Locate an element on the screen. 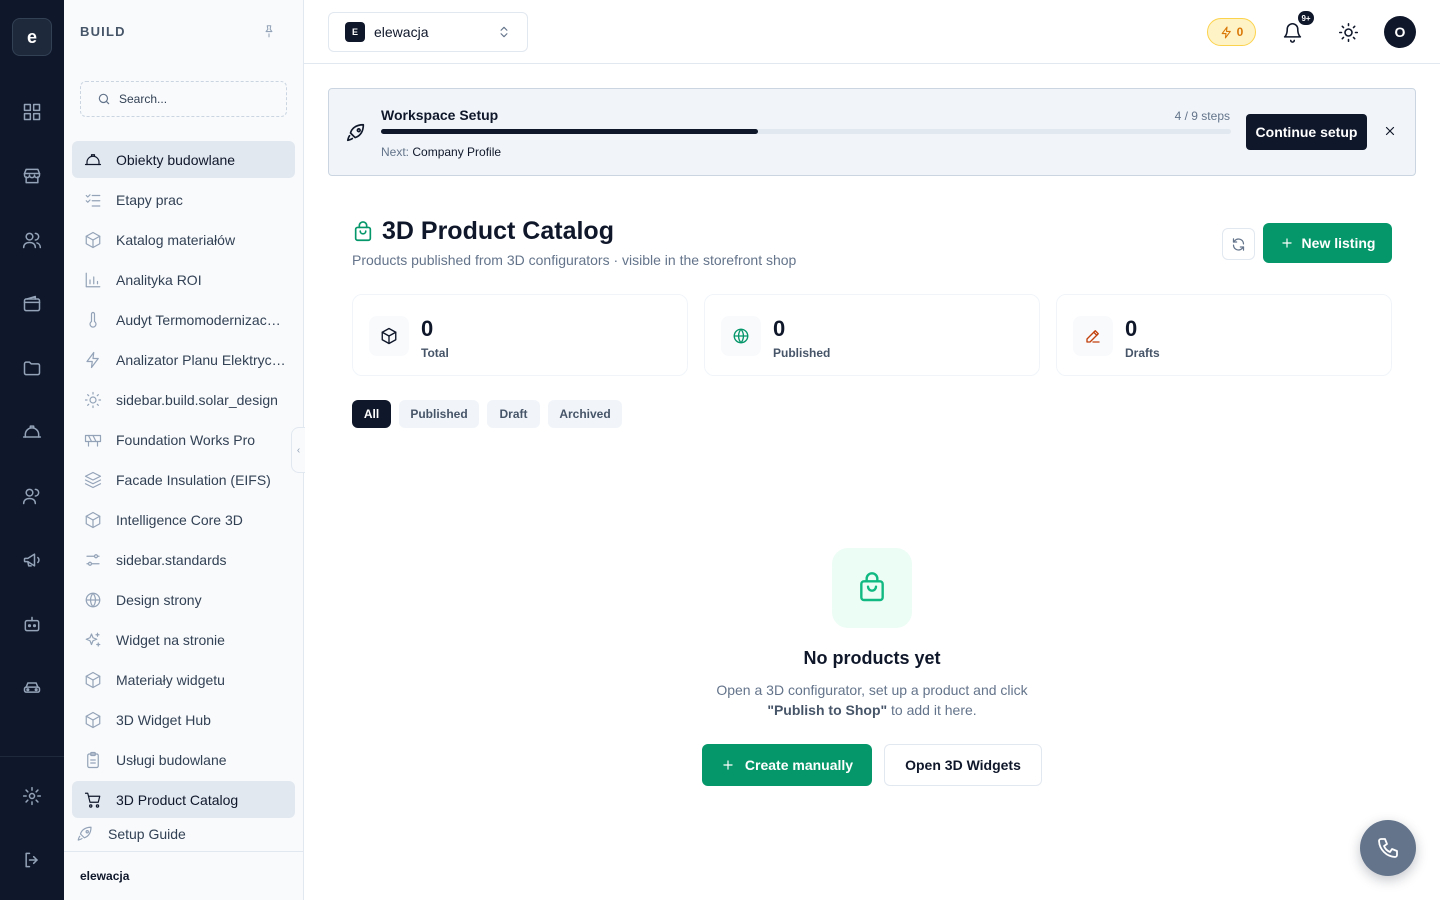  sliders-icon is located at coordinates (93, 559).